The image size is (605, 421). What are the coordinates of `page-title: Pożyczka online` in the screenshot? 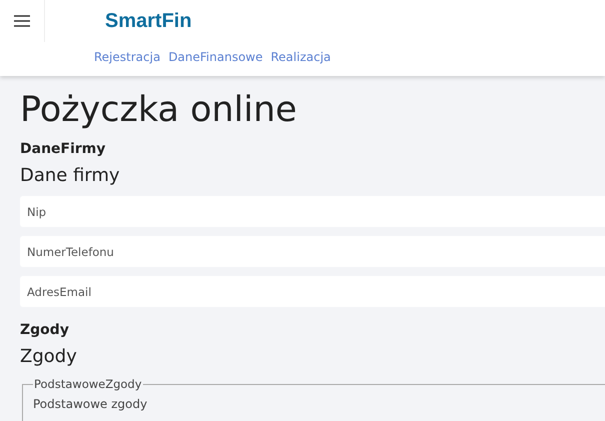 It's located at (159, 110).